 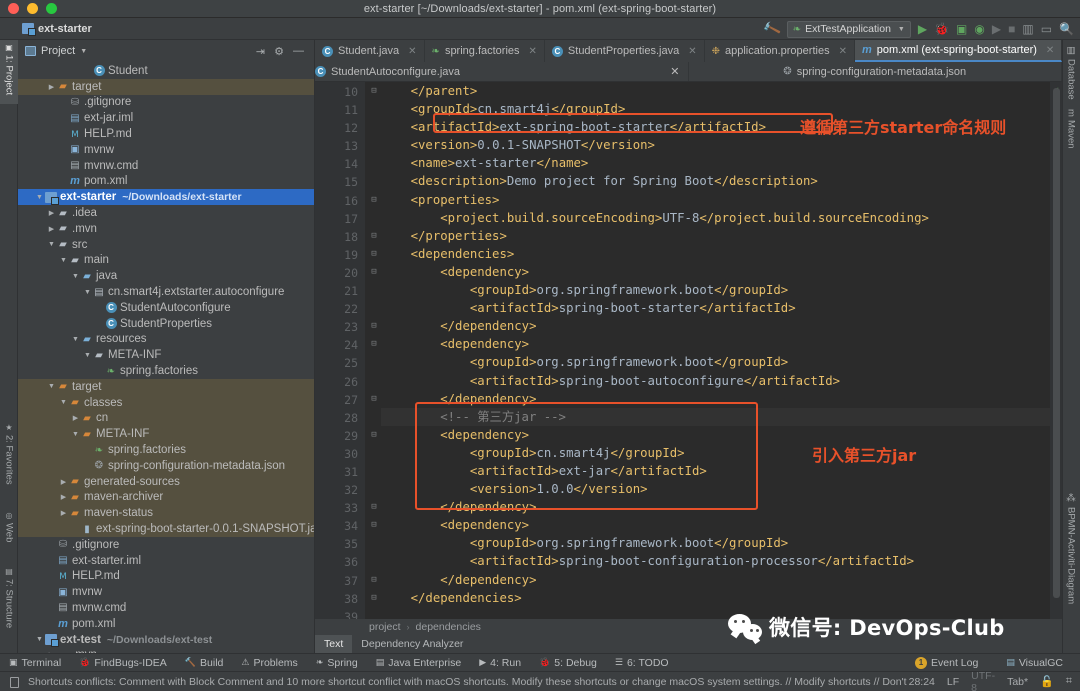 What do you see at coordinates (1071, 130) in the screenshot?
I see `sidebar-item-maven: m Maven` at bounding box center [1071, 130].